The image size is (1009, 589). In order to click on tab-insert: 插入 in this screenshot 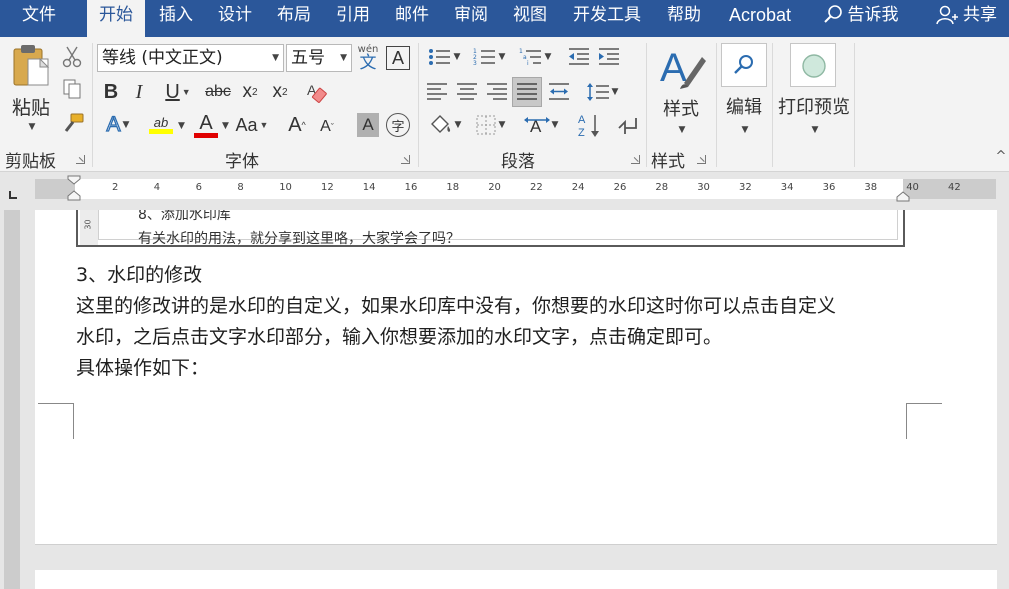, I will do `click(176, 18)`.